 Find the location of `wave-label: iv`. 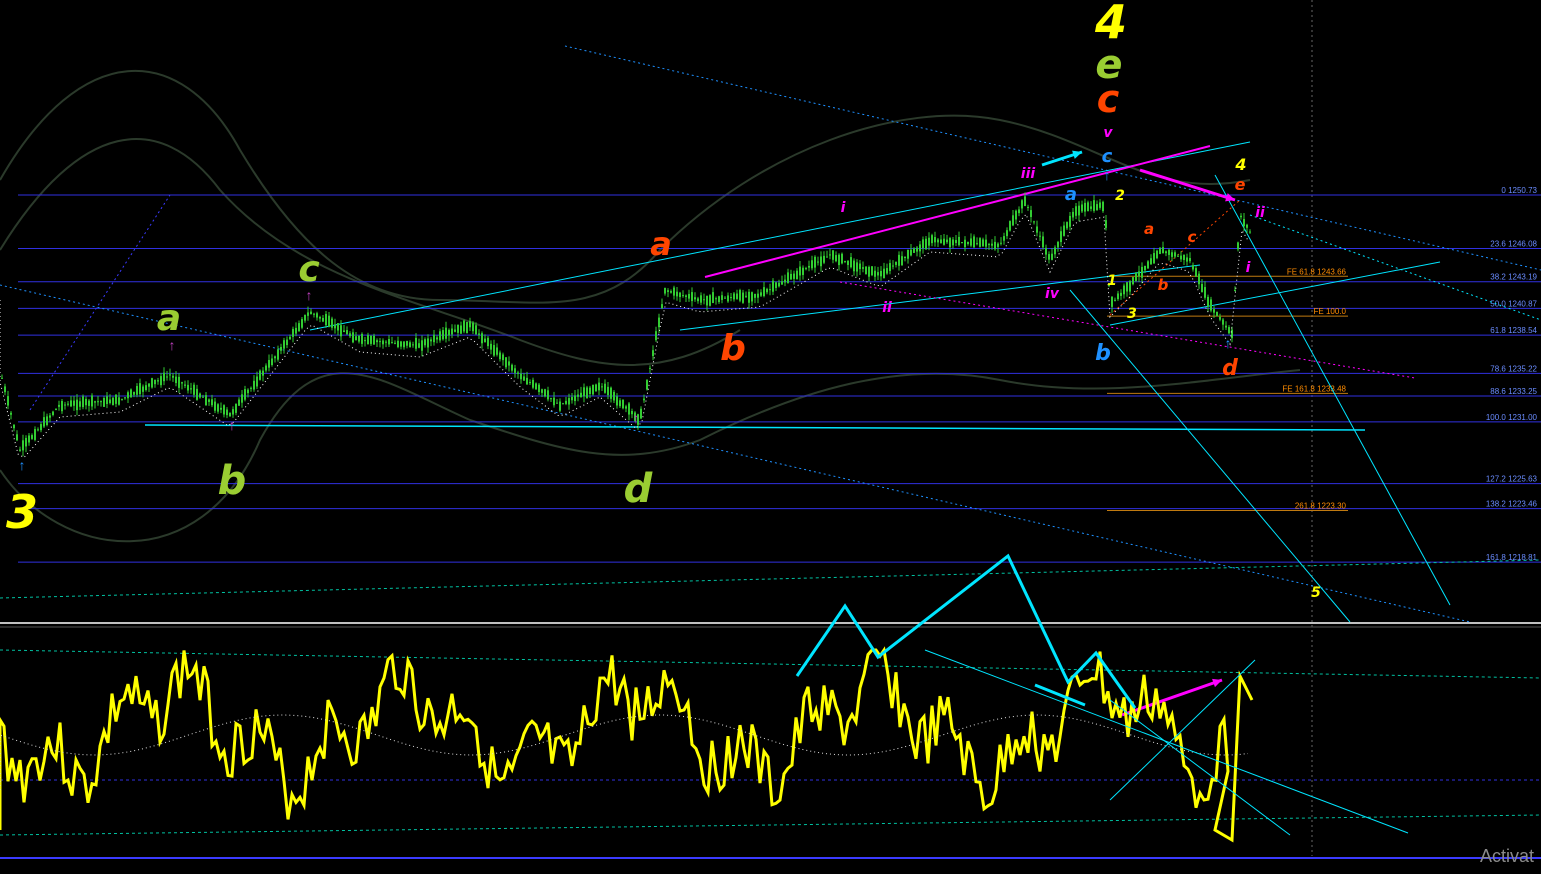

wave-label: iv is located at coordinates (1052, 294).